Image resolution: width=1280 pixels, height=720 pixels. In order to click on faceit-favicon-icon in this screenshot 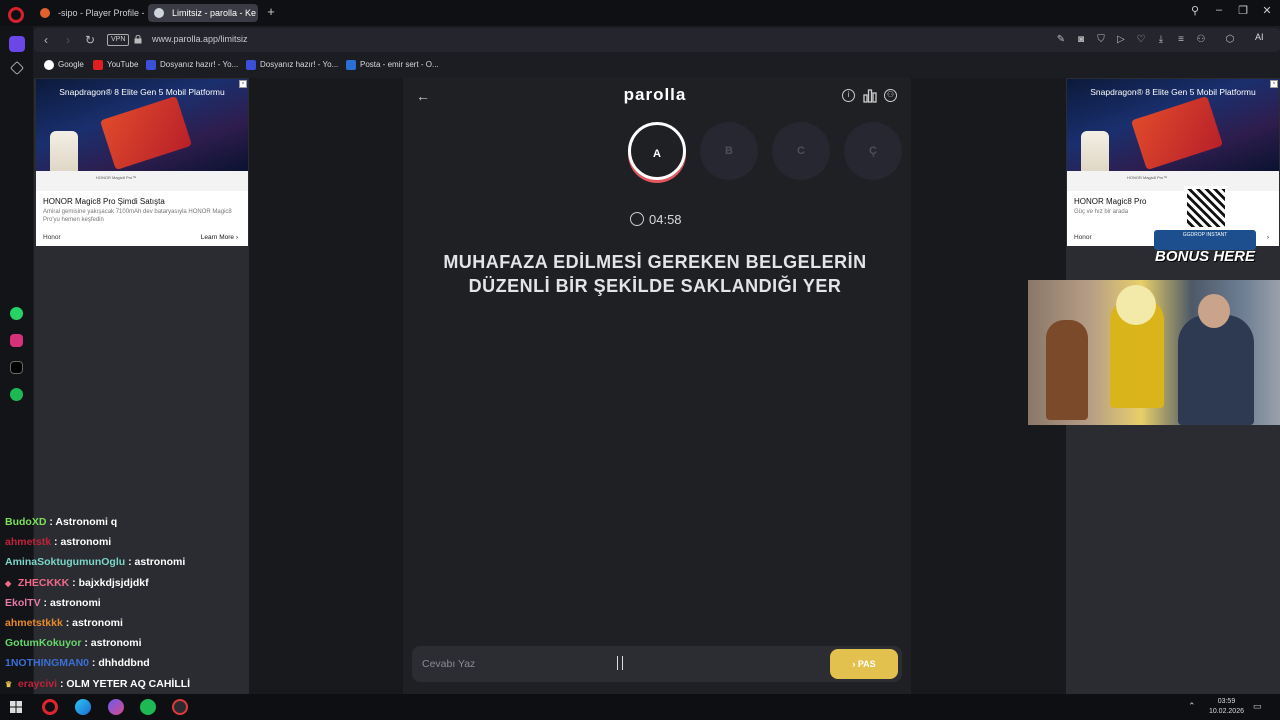, I will do `click(45, 13)`.